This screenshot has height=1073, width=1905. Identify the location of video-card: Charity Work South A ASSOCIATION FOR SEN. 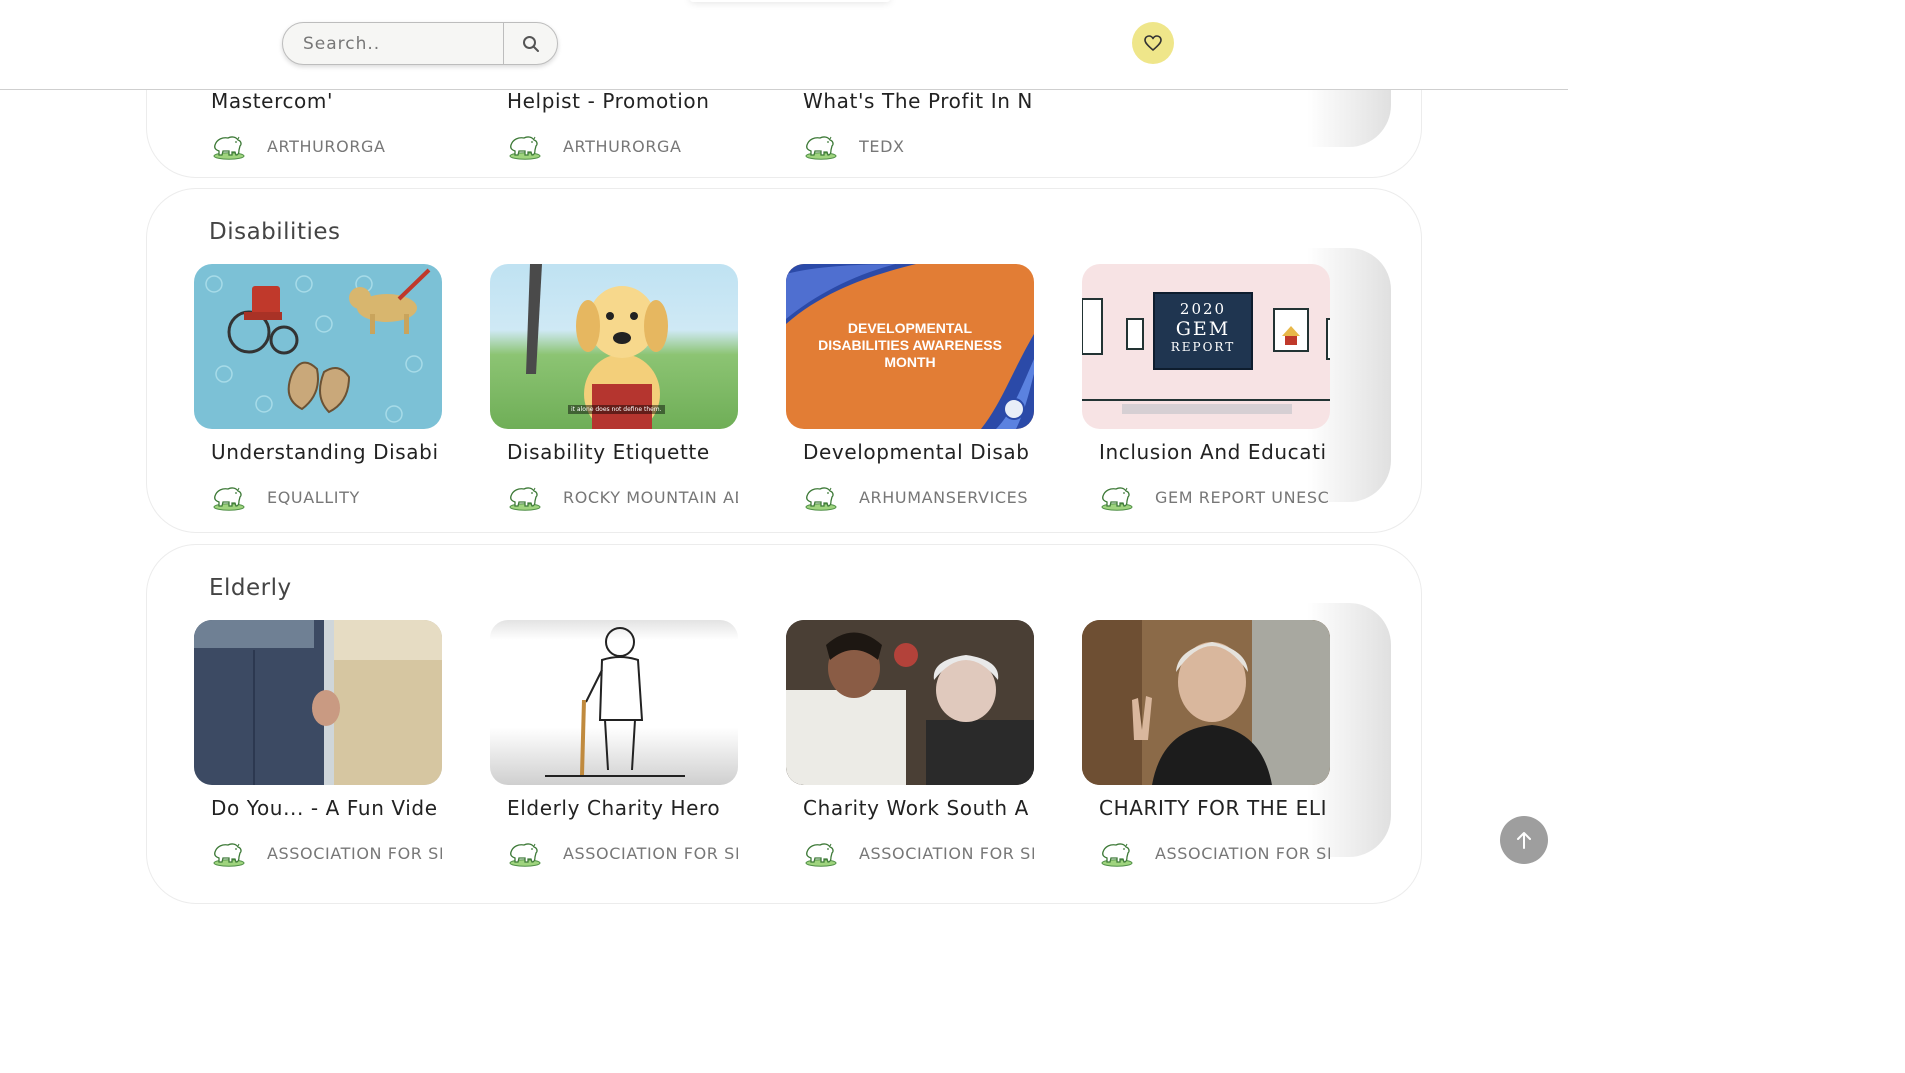
(910, 702).